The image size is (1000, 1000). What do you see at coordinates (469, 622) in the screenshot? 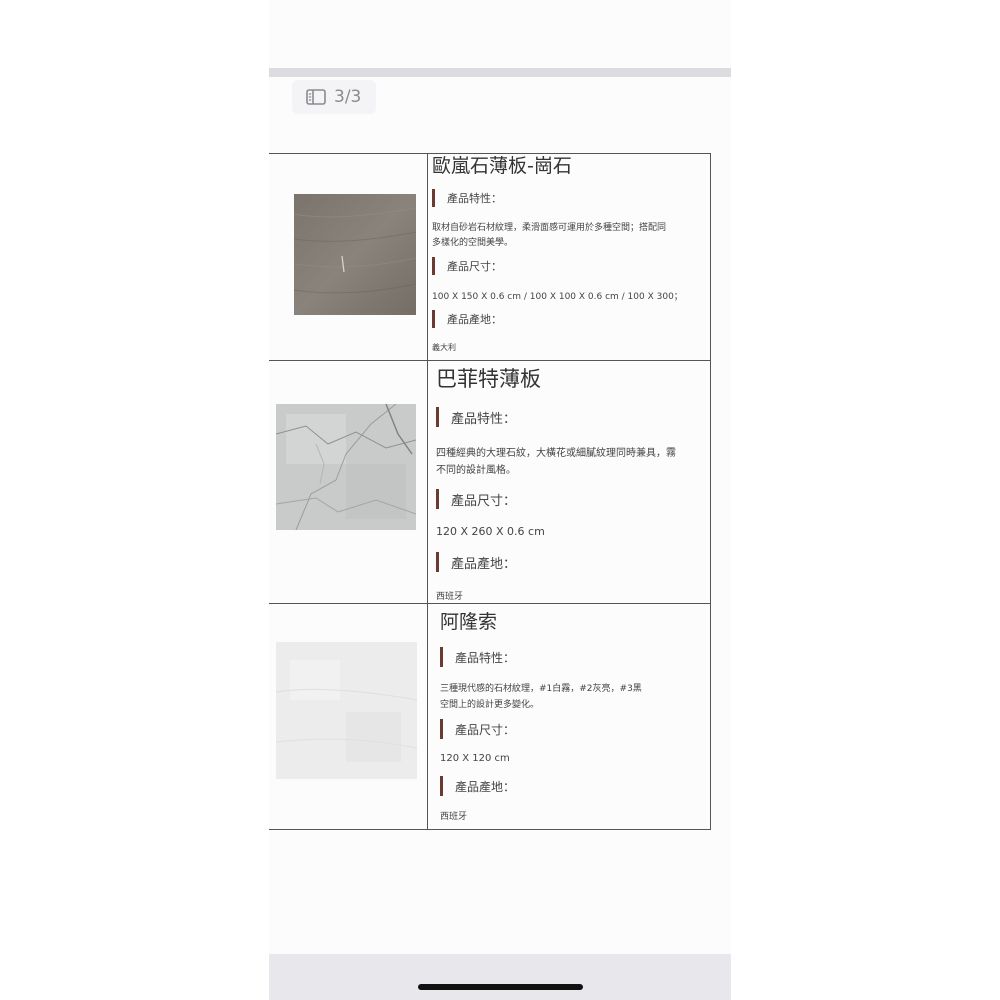
I see `product-title: 阿隆索` at bounding box center [469, 622].